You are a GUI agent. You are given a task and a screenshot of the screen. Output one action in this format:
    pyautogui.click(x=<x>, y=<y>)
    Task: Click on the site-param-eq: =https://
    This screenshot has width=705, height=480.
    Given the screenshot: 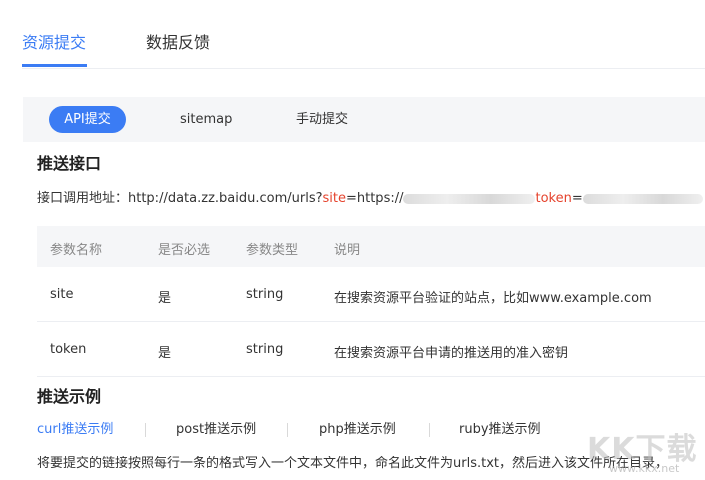 What is the action you would take?
    pyautogui.click(x=374, y=198)
    